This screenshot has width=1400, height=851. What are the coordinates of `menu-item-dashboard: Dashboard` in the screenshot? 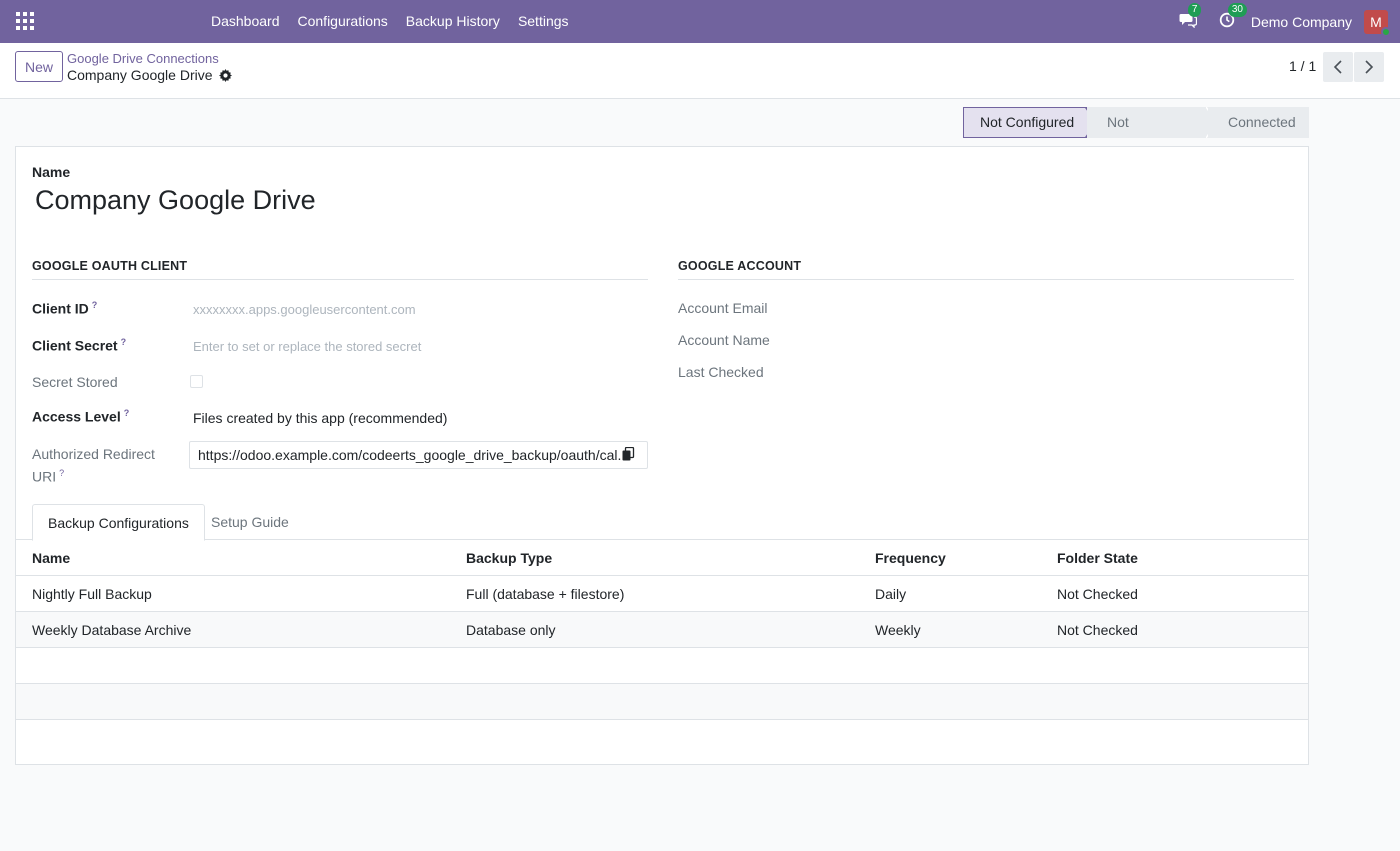 It's located at (245, 21).